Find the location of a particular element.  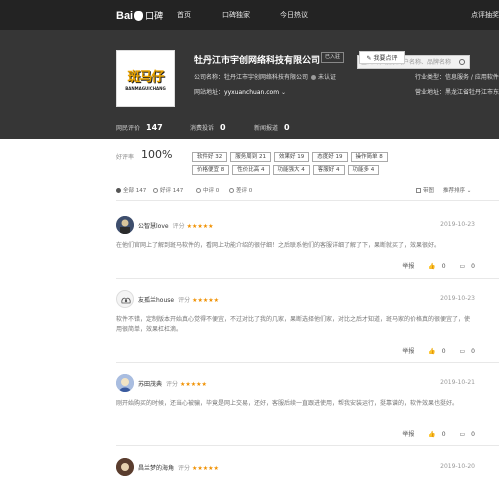

logo-text: Bai is located at coordinates (125, 15).